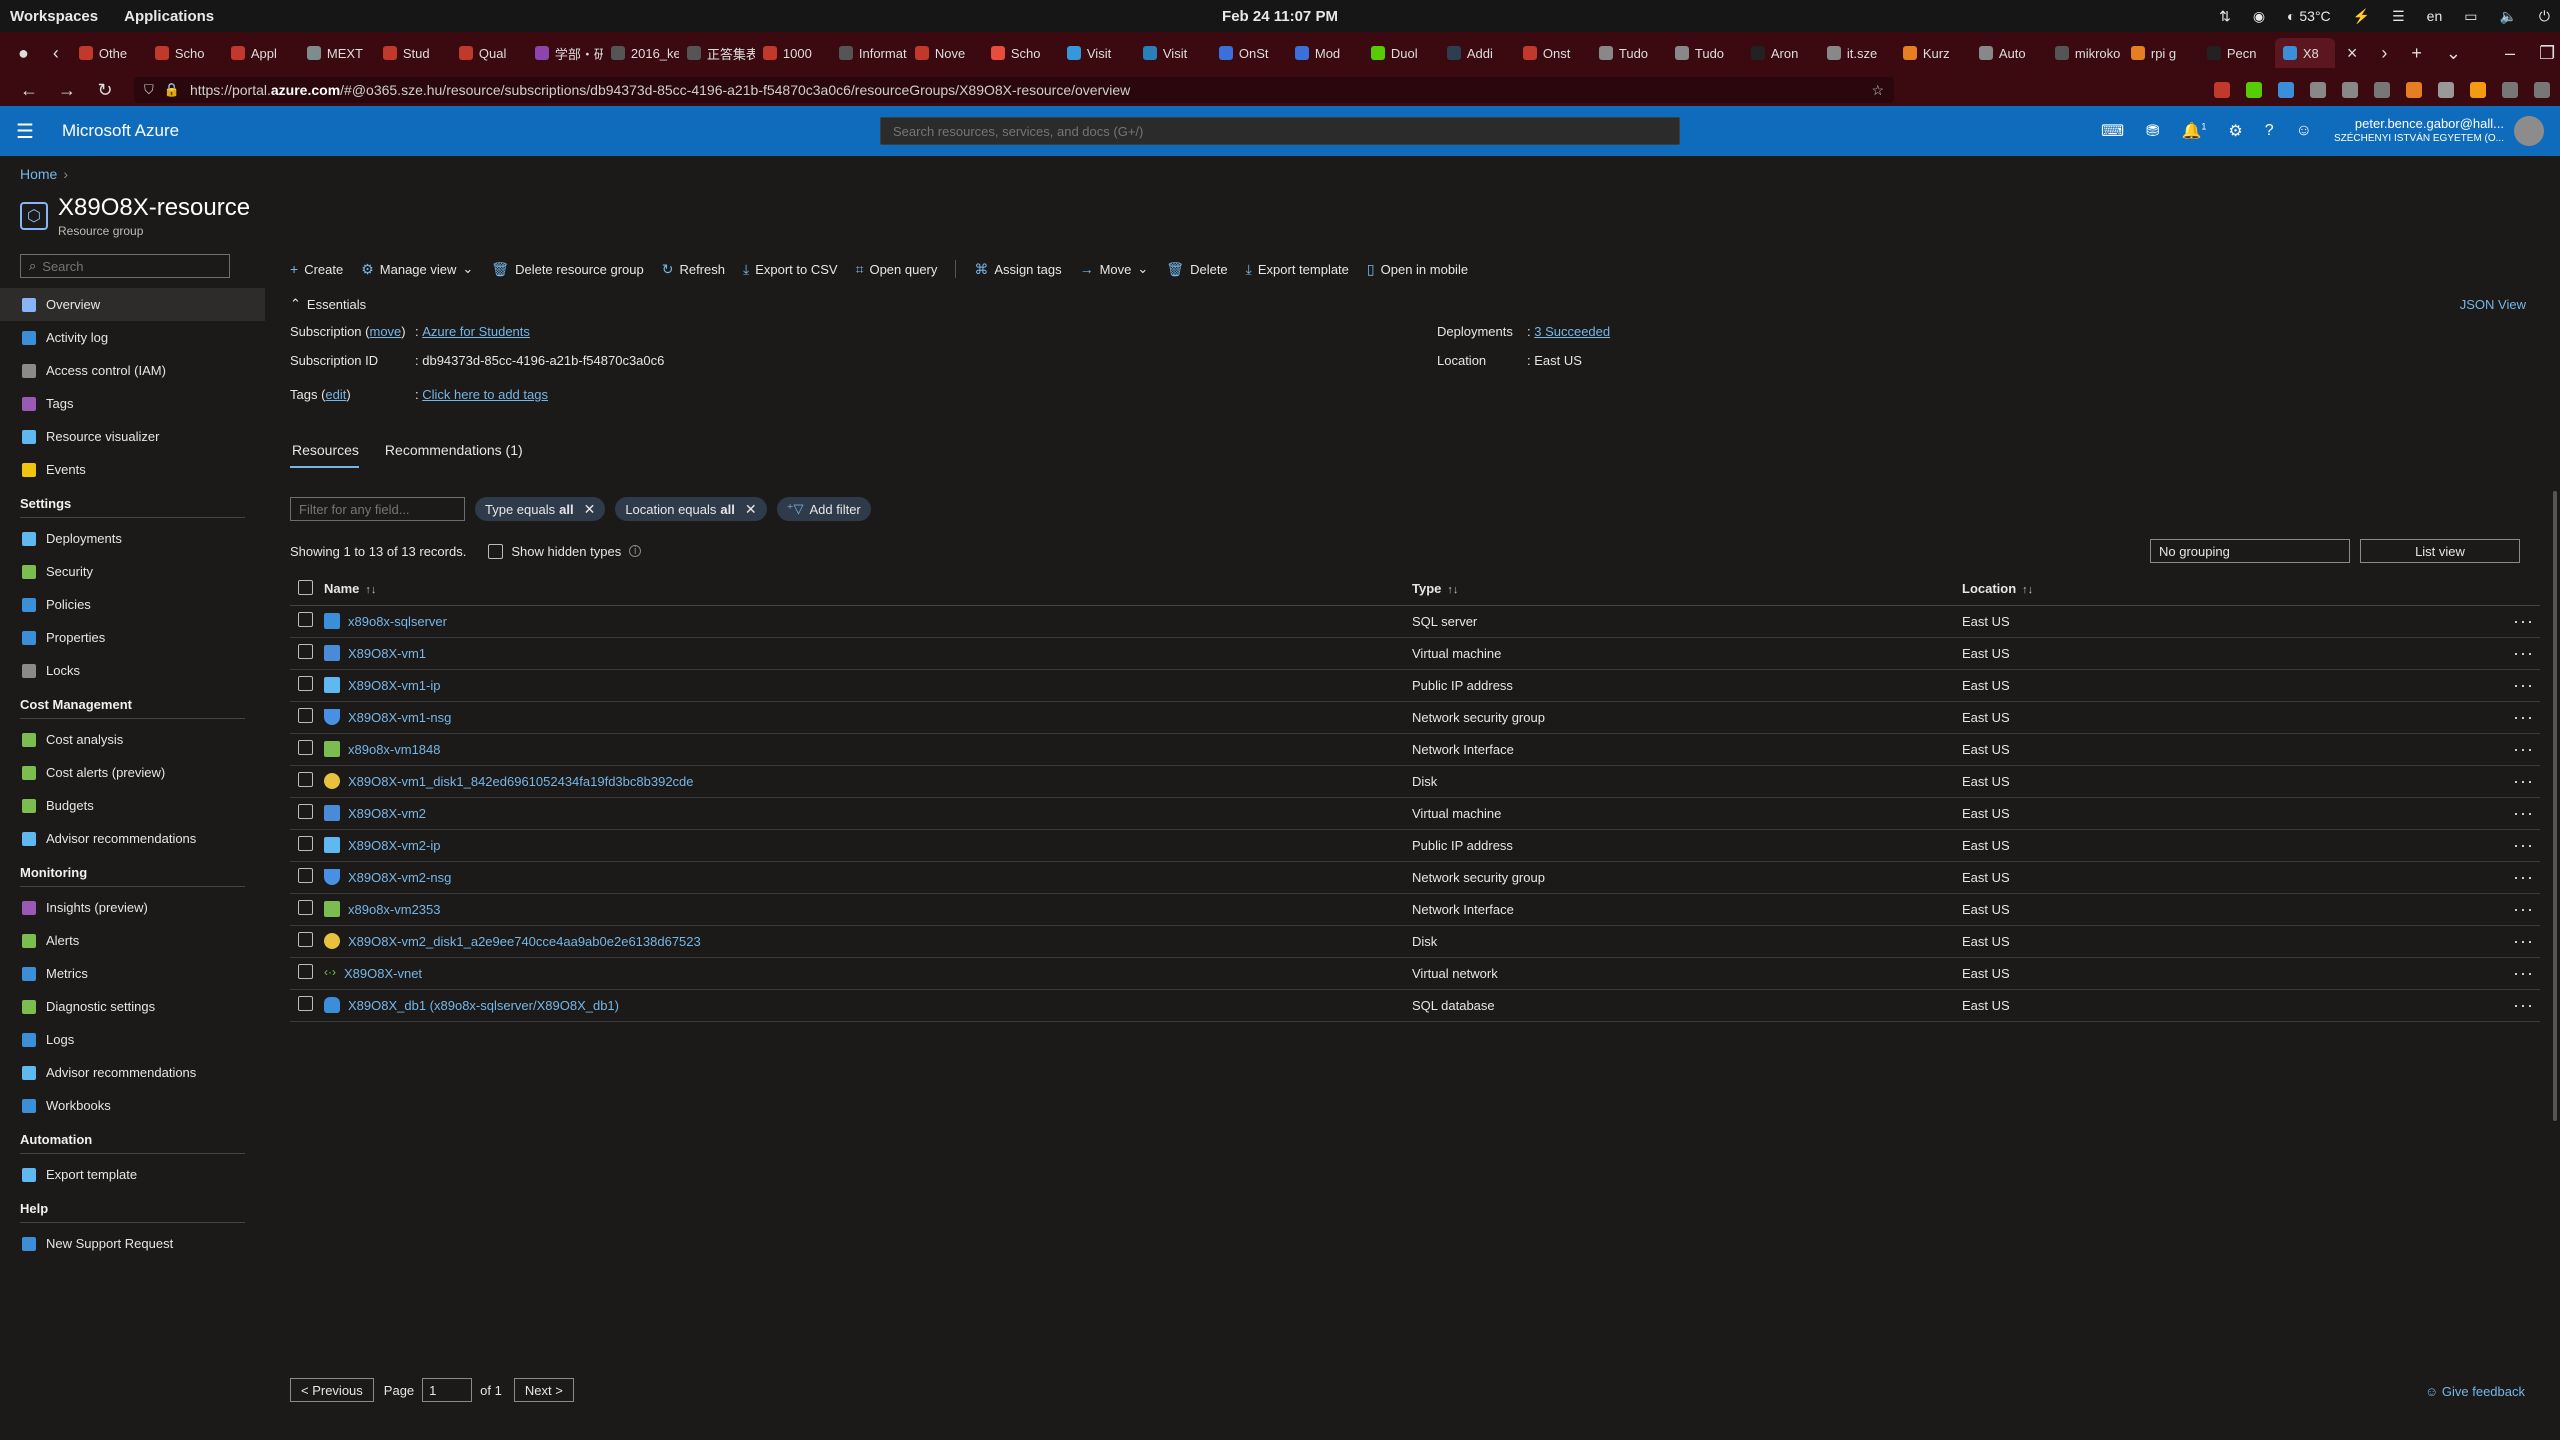 This screenshot has height=1440, width=2560. What do you see at coordinates (387, 653) in the screenshot?
I see `resource-link: X89O8X-vm1` at bounding box center [387, 653].